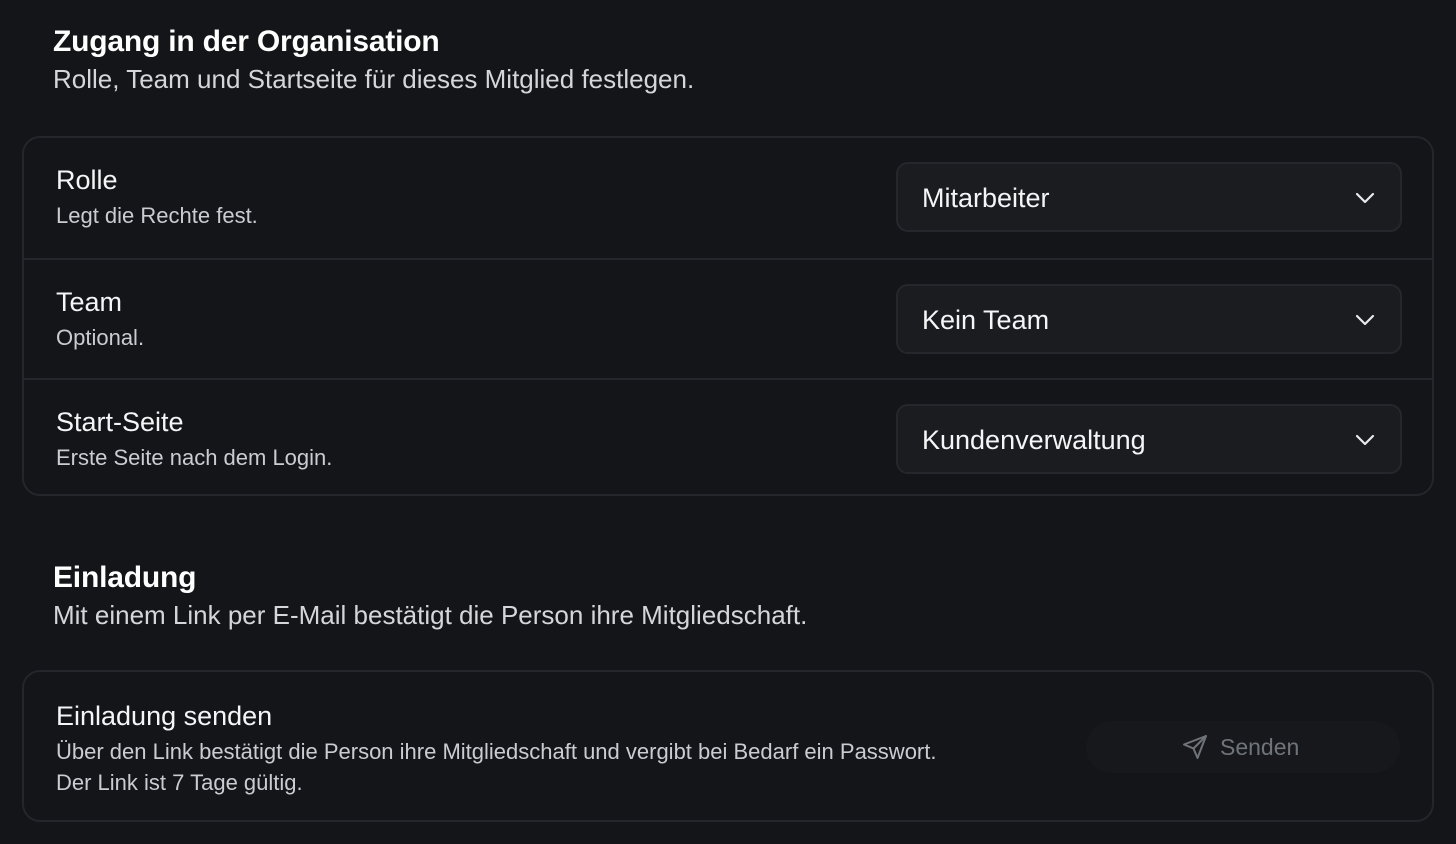 The image size is (1456, 844). What do you see at coordinates (1195, 747) in the screenshot?
I see `send-icon` at bounding box center [1195, 747].